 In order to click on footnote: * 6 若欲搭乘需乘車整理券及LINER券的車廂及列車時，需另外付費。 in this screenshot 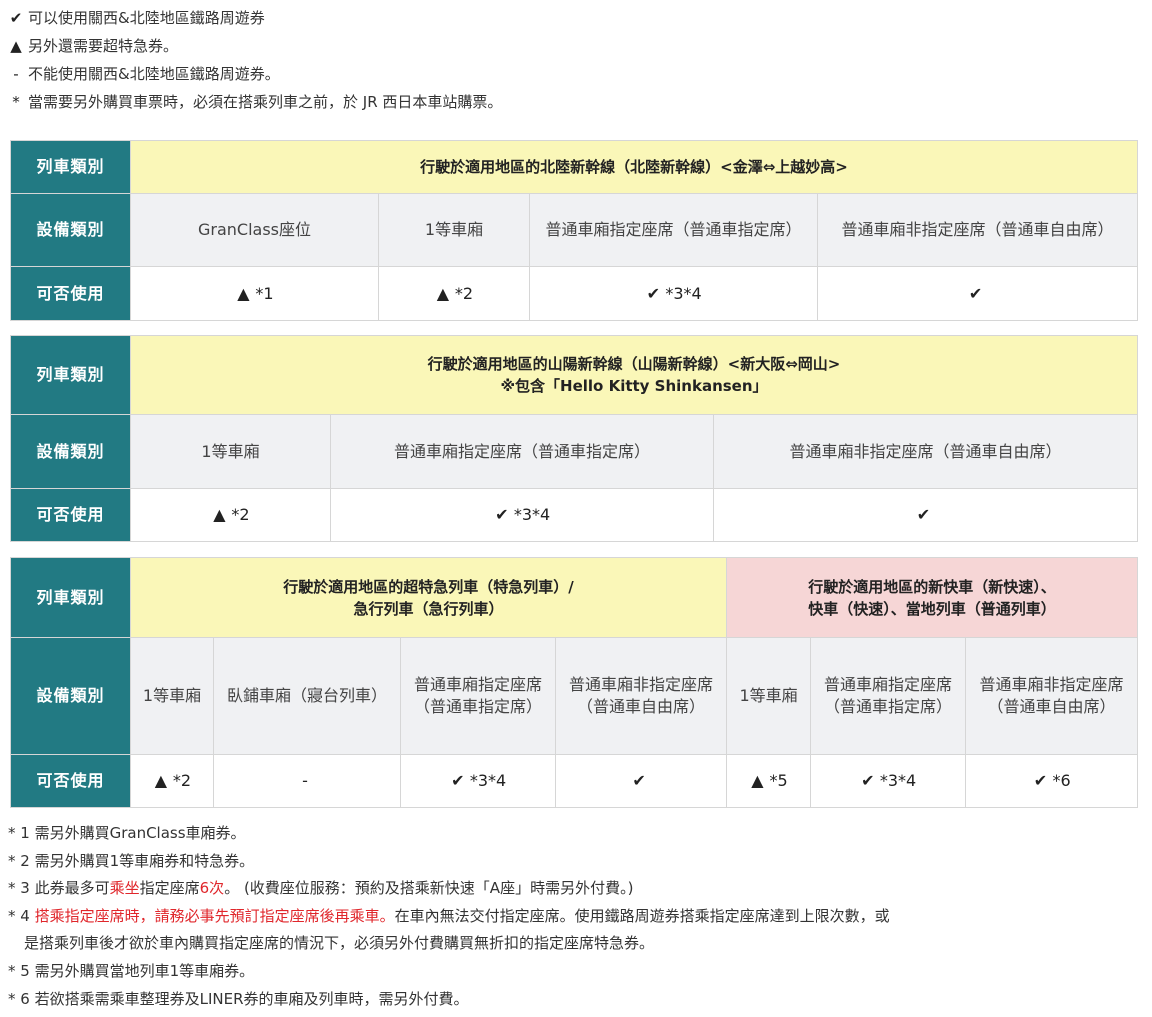, I will do `click(449, 1000)`.